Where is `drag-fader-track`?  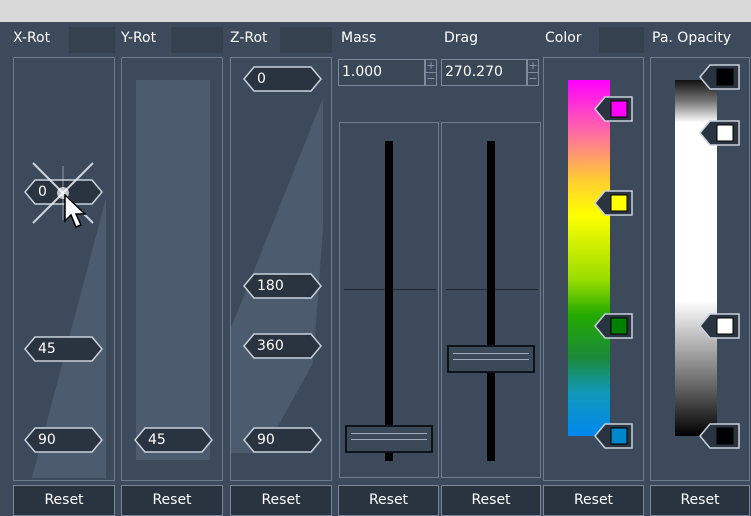
drag-fader-track is located at coordinates (491, 301).